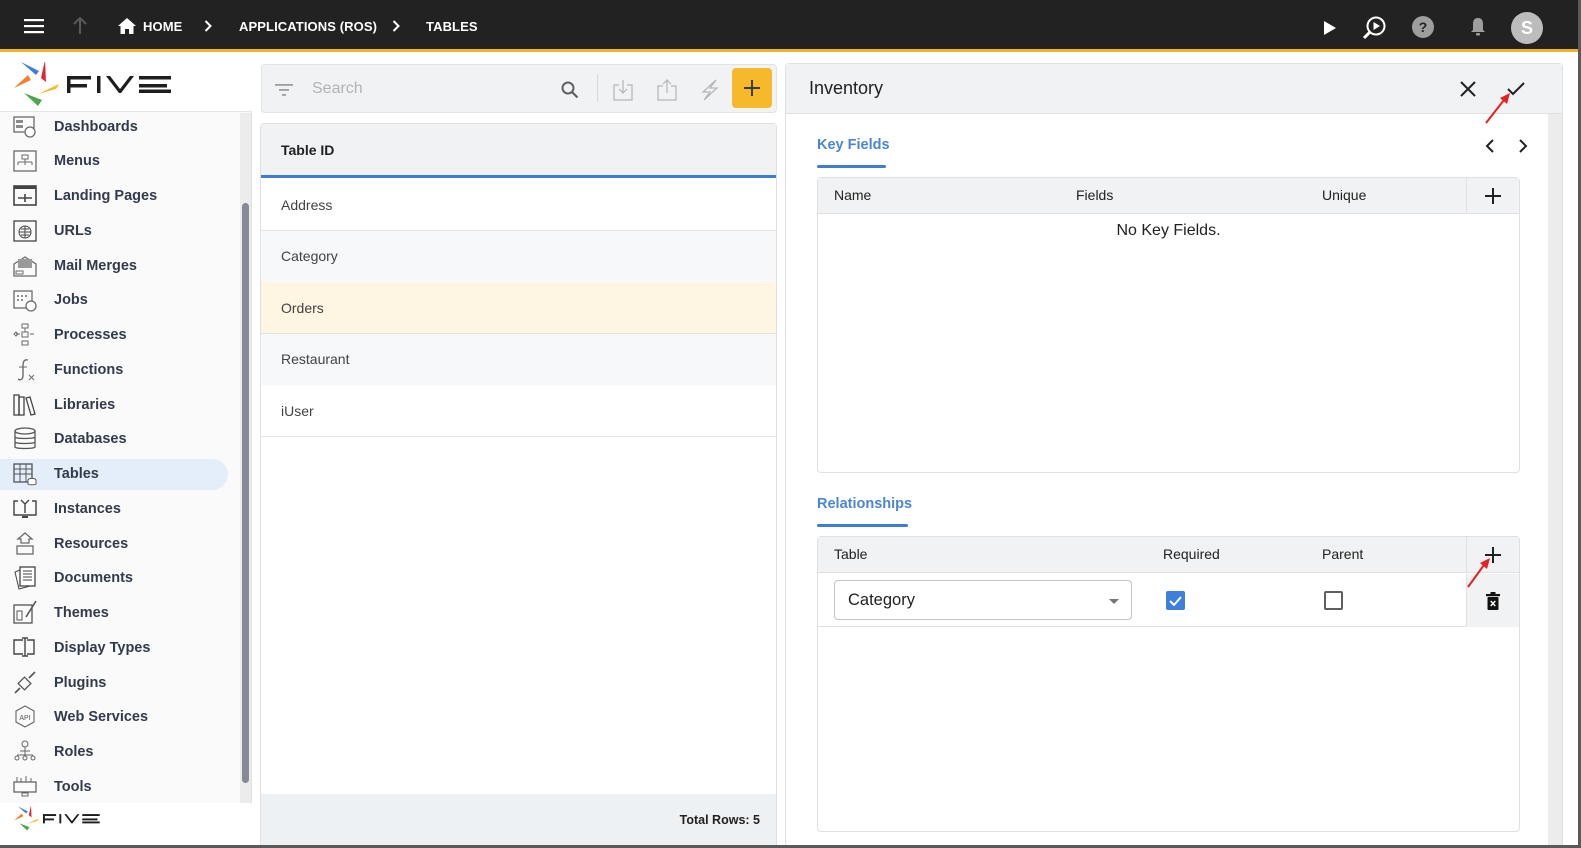 This screenshot has height=848, width=1581. Describe the element at coordinates (853, 145) in the screenshot. I see `tab-key-fields: Key Fields` at that location.